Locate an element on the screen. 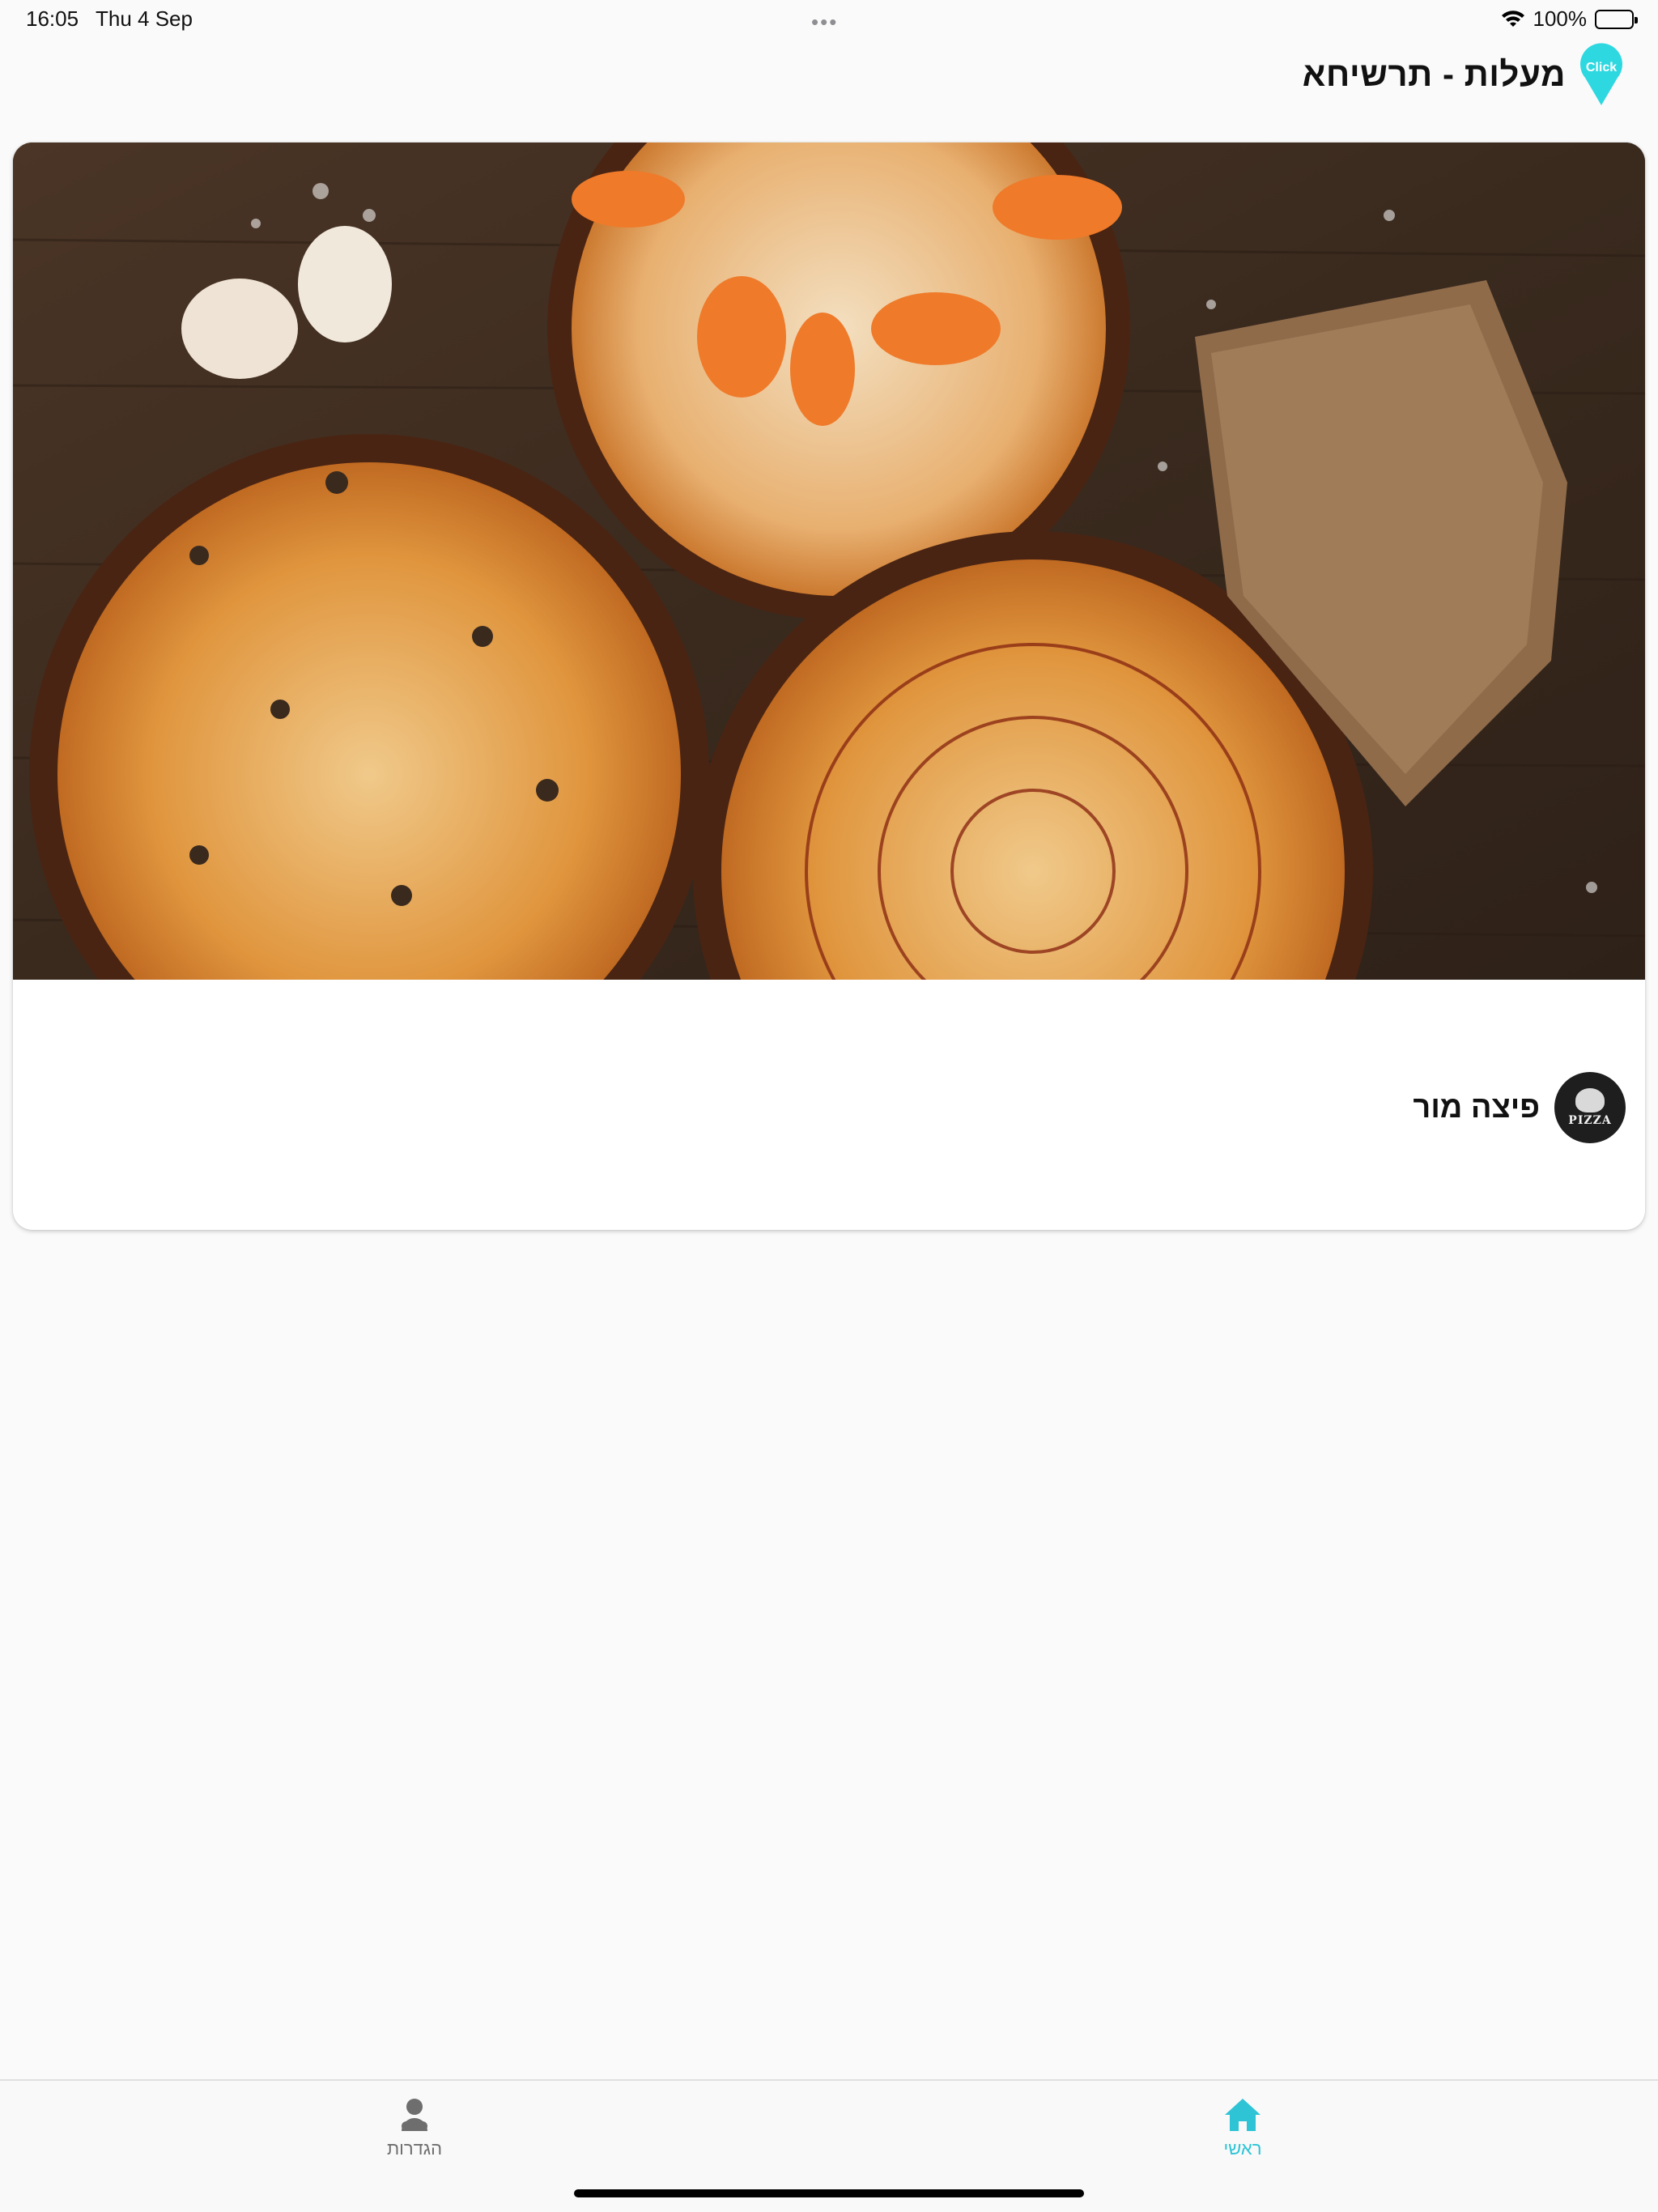  tab-settings-label: הגדרות is located at coordinates (414, 2149).